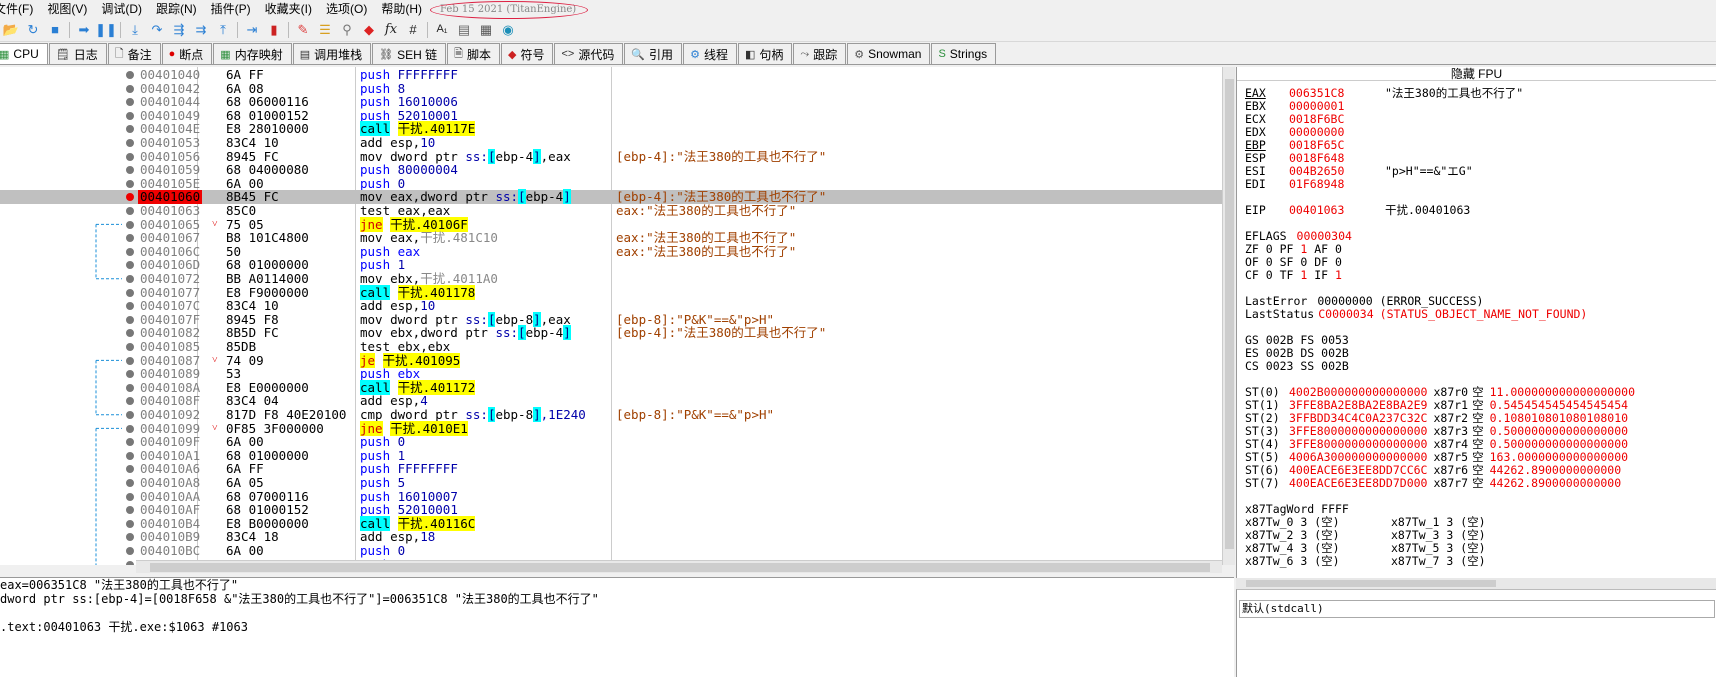  I want to click on disasm-row: 00401059 68 04000080 push 80000004, so click(611, 170).